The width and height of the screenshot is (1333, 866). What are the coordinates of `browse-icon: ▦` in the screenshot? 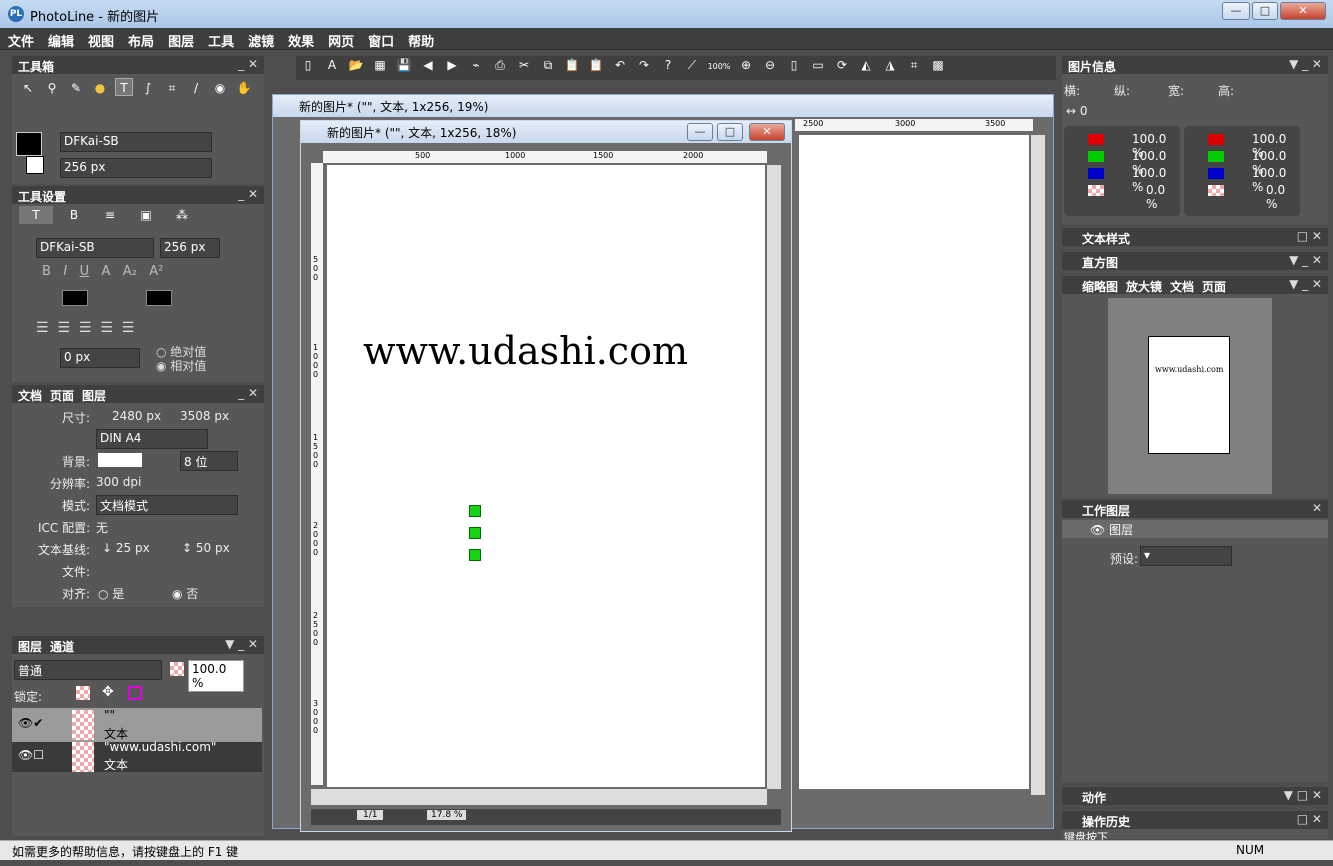 It's located at (380, 65).